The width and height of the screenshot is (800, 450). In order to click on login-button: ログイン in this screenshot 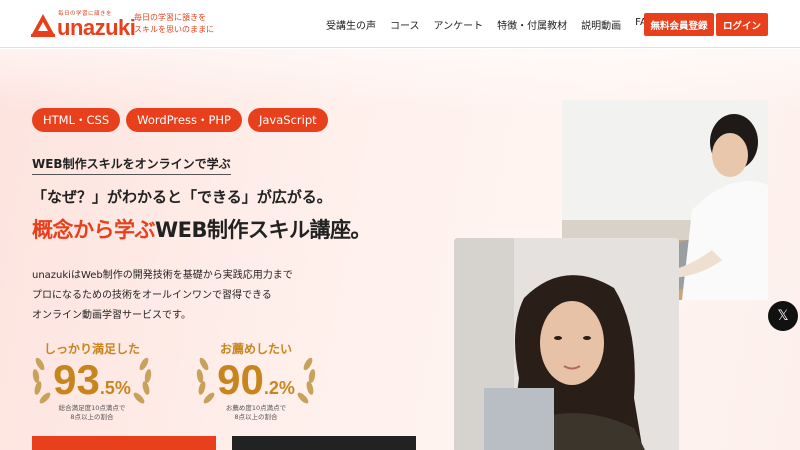, I will do `click(742, 24)`.